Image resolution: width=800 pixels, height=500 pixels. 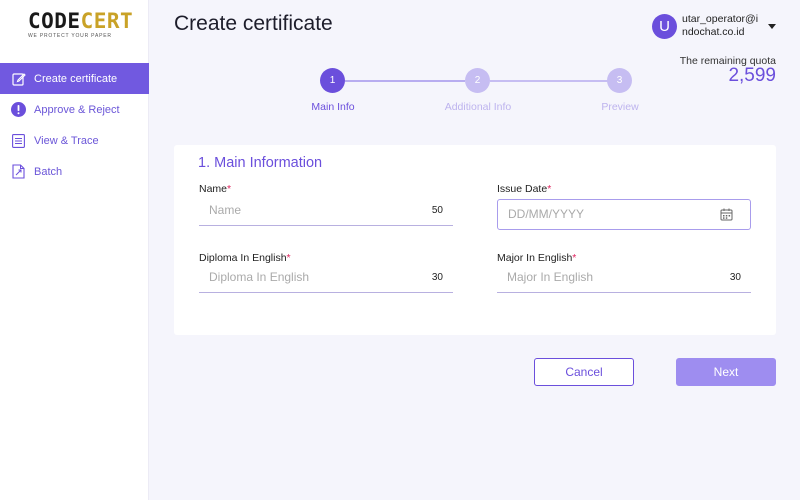 I want to click on chevron-down-icon, so click(x=772, y=26).